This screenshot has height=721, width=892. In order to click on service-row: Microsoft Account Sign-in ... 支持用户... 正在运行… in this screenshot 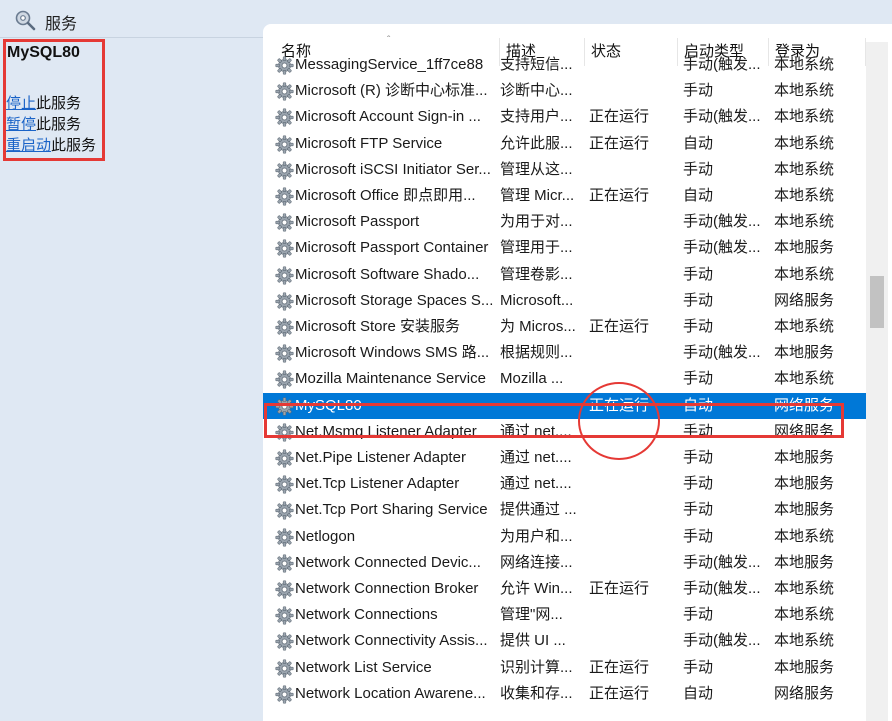, I will do `click(564, 117)`.